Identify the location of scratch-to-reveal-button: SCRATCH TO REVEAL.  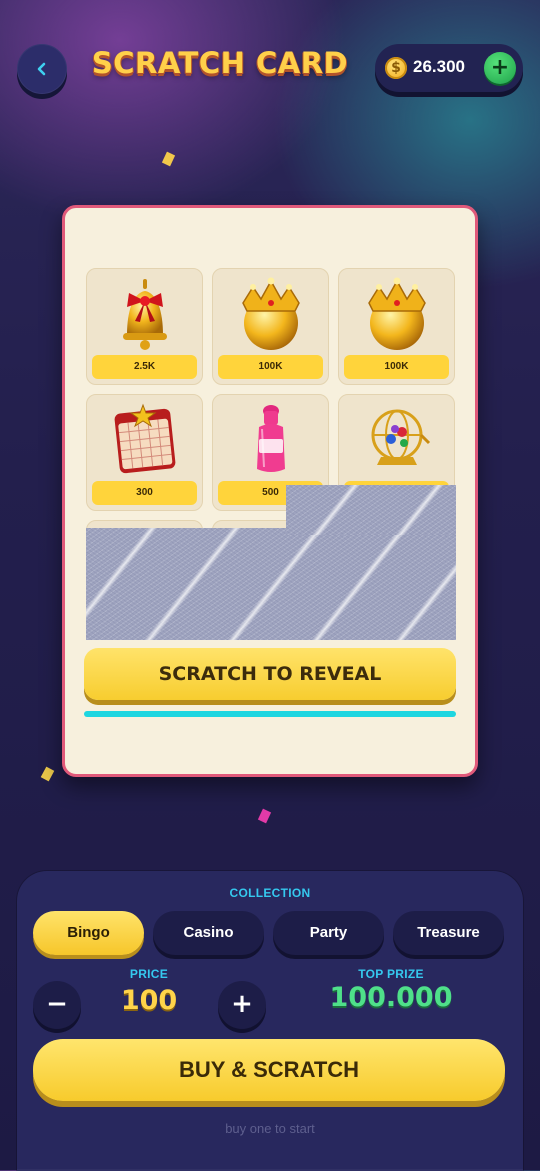
(270, 674).